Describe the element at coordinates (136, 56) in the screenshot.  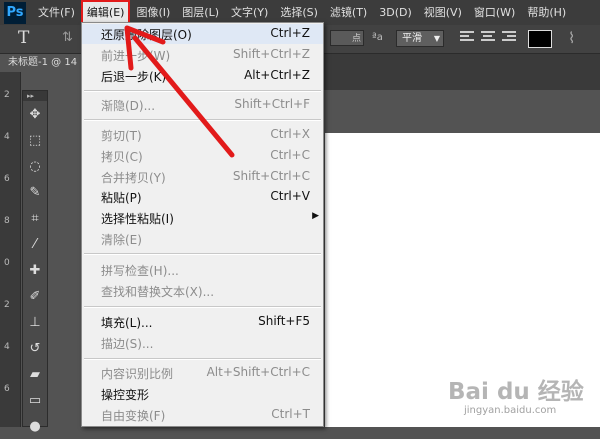
I see `menu-item-label: 前进一步(W)` at that location.